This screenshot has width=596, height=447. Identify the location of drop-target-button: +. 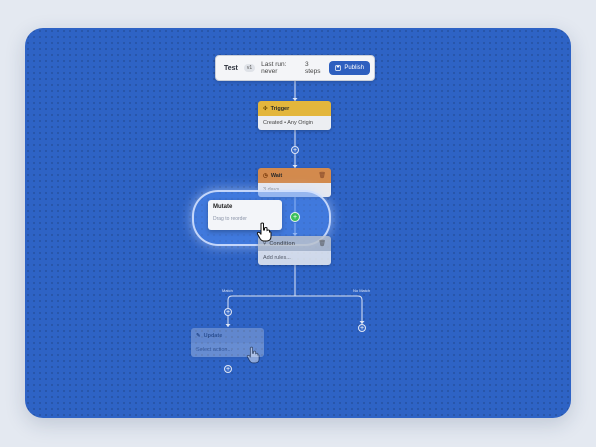
(295, 217).